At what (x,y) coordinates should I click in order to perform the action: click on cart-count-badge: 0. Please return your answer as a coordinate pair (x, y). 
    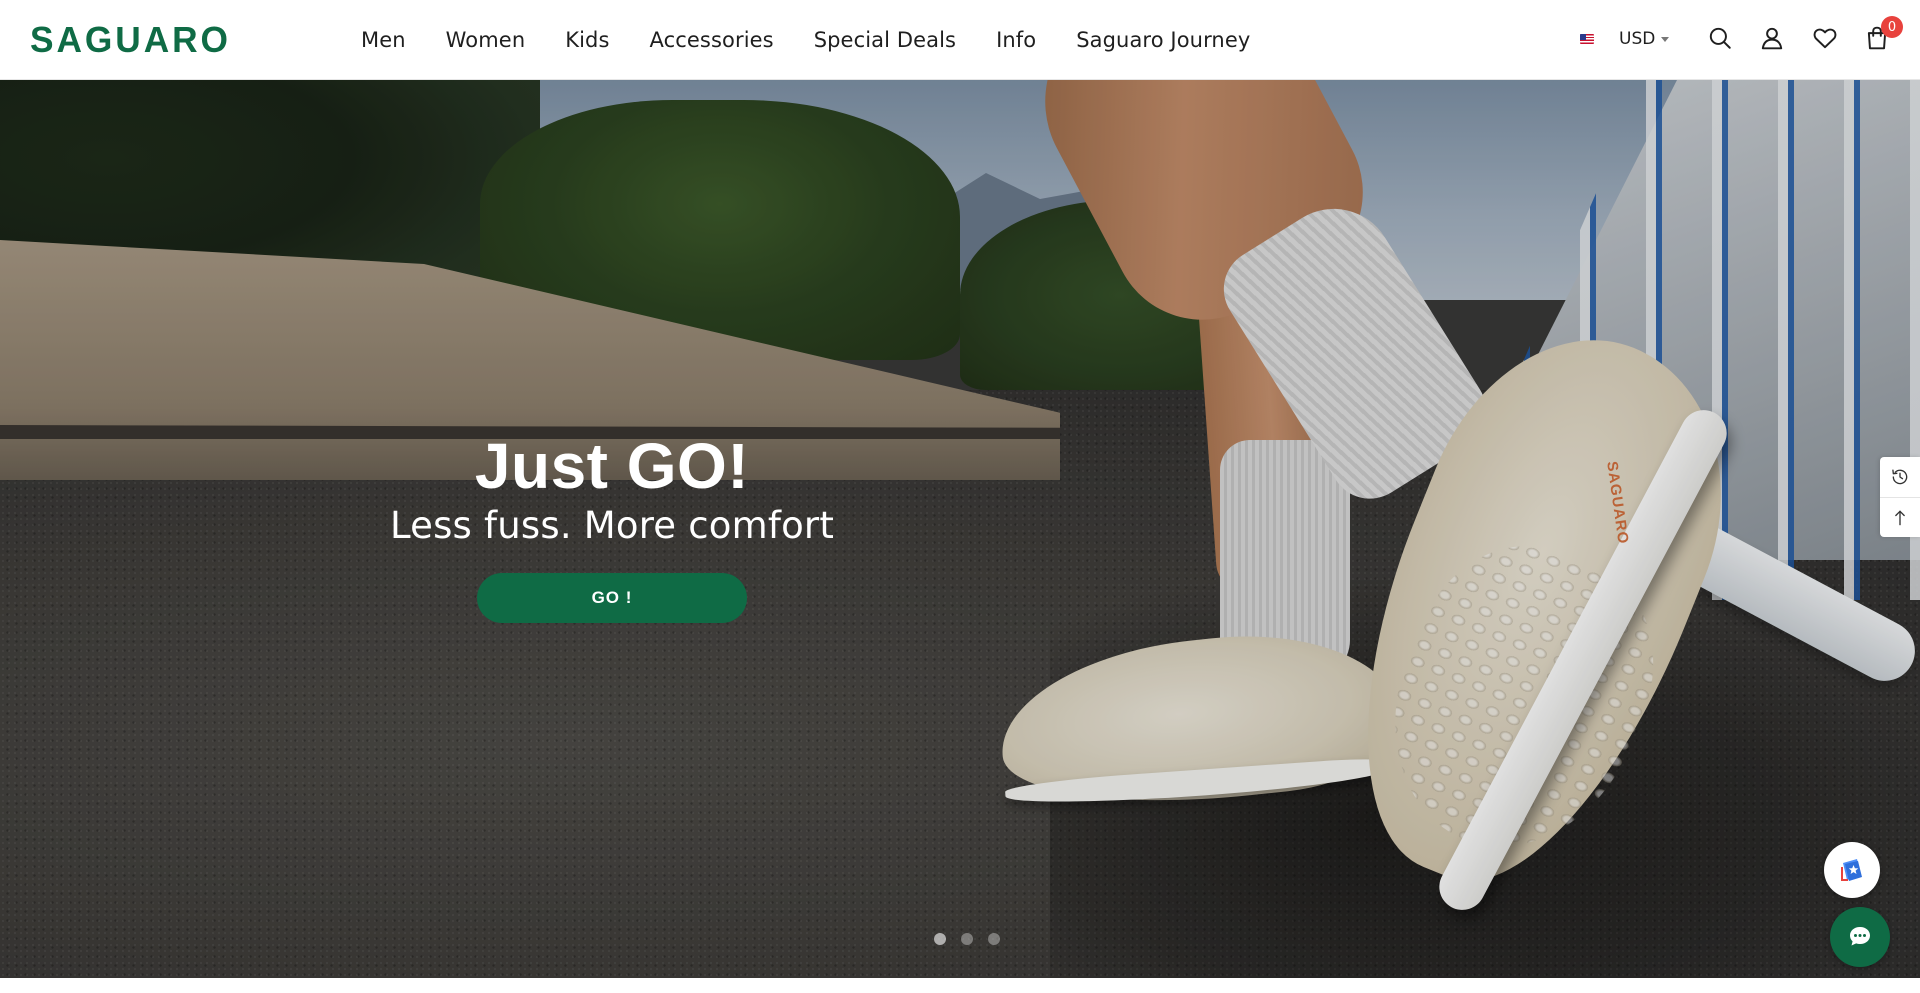
    Looking at the image, I should click on (1892, 27).